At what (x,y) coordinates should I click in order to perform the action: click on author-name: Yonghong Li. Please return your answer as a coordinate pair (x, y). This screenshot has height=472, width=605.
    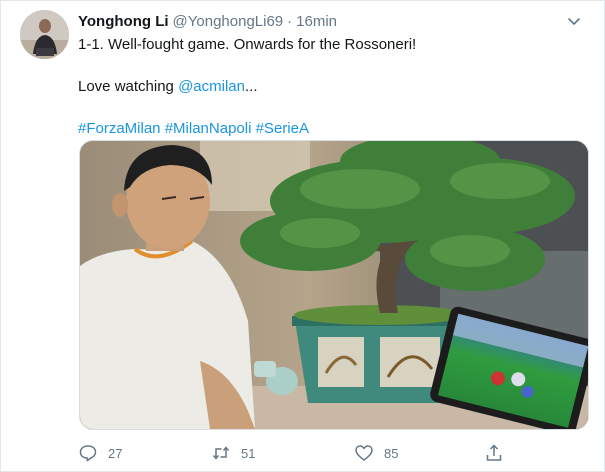
    Looking at the image, I should click on (123, 21).